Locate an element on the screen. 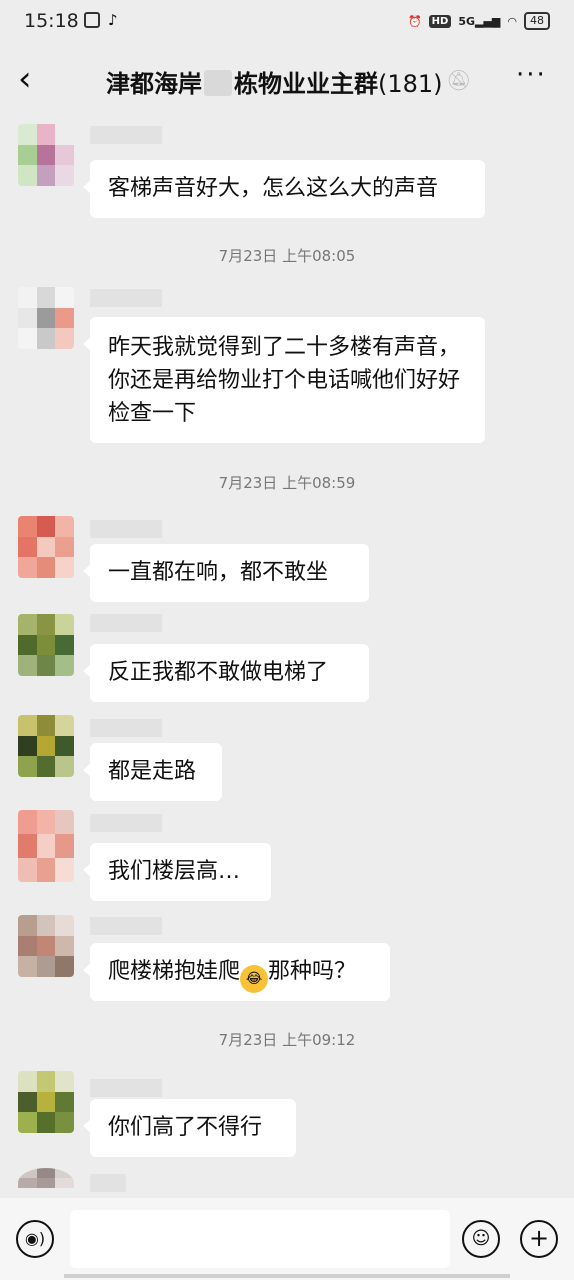 This screenshot has height=1280, width=574. hd-badge: HD is located at coordinates (440, 21).